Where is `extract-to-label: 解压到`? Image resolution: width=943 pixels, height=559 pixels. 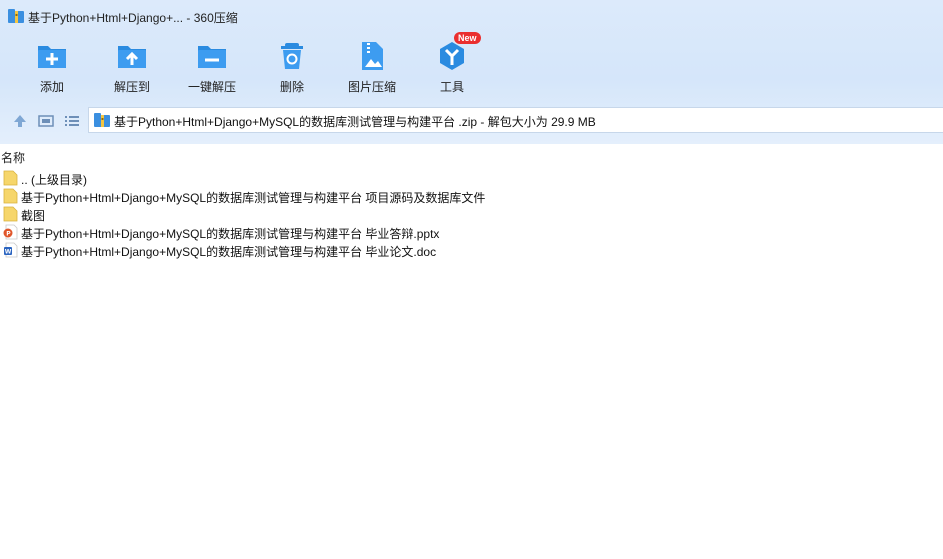
extract-to-label: 解压到 is located at coordinates (131, 87).